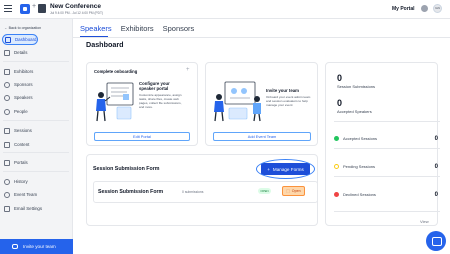 The width and height of the screenshot is (450, 254). What do you see at coordinates (8, 39) in the screenshot?
I see `dashboard-icon` at bounding box center [8, 39].